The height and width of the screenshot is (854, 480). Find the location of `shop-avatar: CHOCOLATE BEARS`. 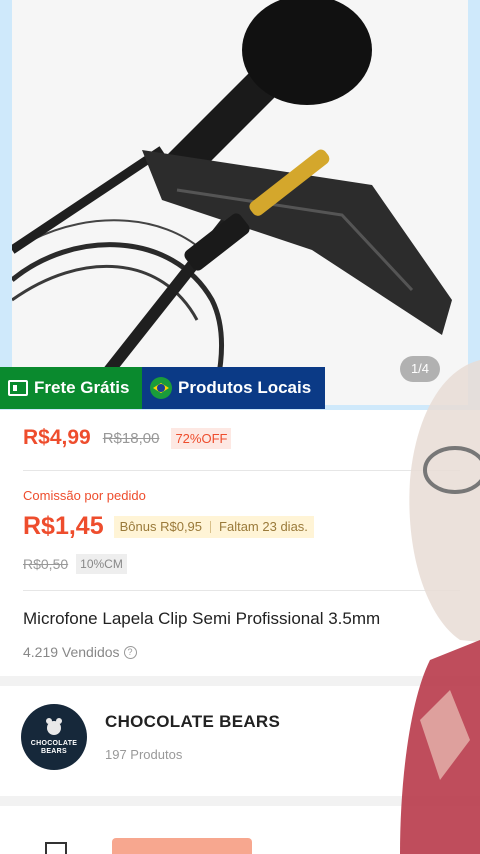

shop-avatar: CHOCOLATE BEARS is located at coordinates (54, 737).